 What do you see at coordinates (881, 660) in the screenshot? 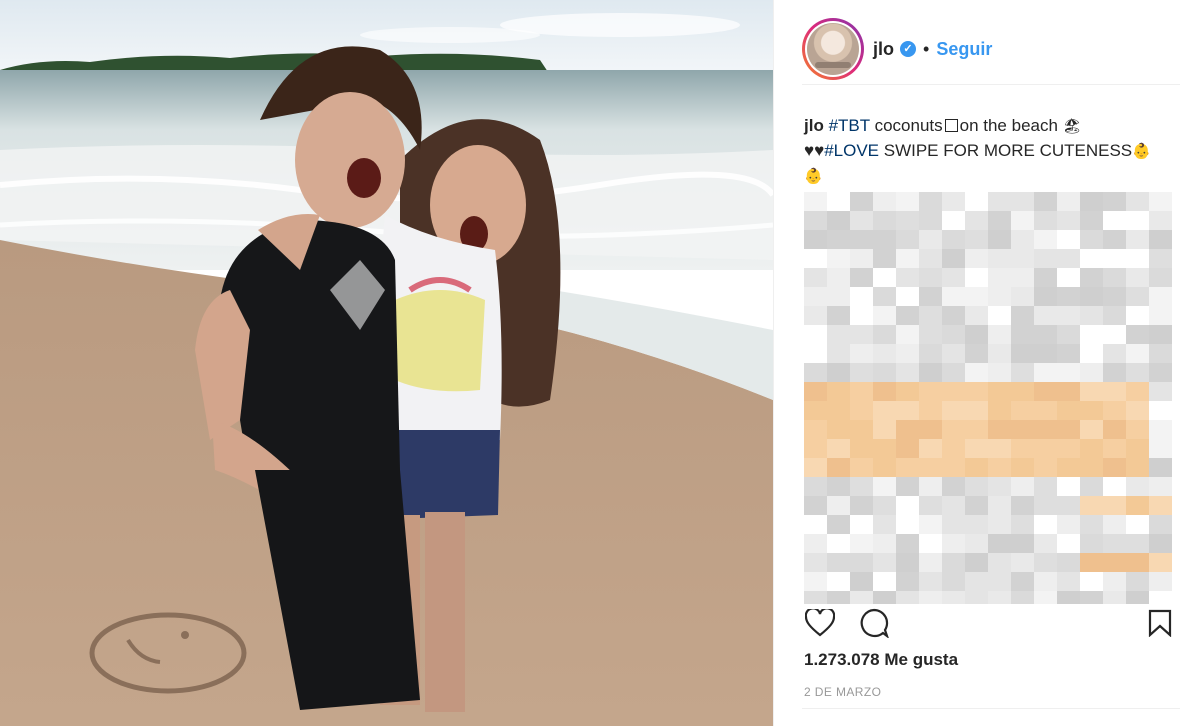
I see `likes-count: 1.273.078 Me gusta` at bounding box center [881, 660].